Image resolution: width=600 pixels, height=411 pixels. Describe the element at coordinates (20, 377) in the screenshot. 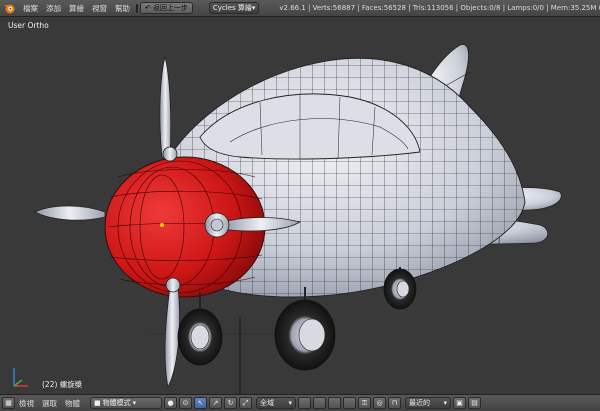

I see `axis-gizmo-icon` at that location.